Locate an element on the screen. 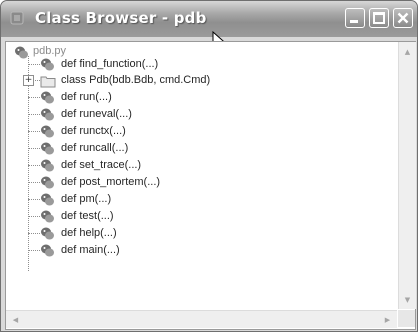 The height and width of the screenshot is (332, 418). tree-item-label: def runctx(...) is located at coordinates (93, 131).